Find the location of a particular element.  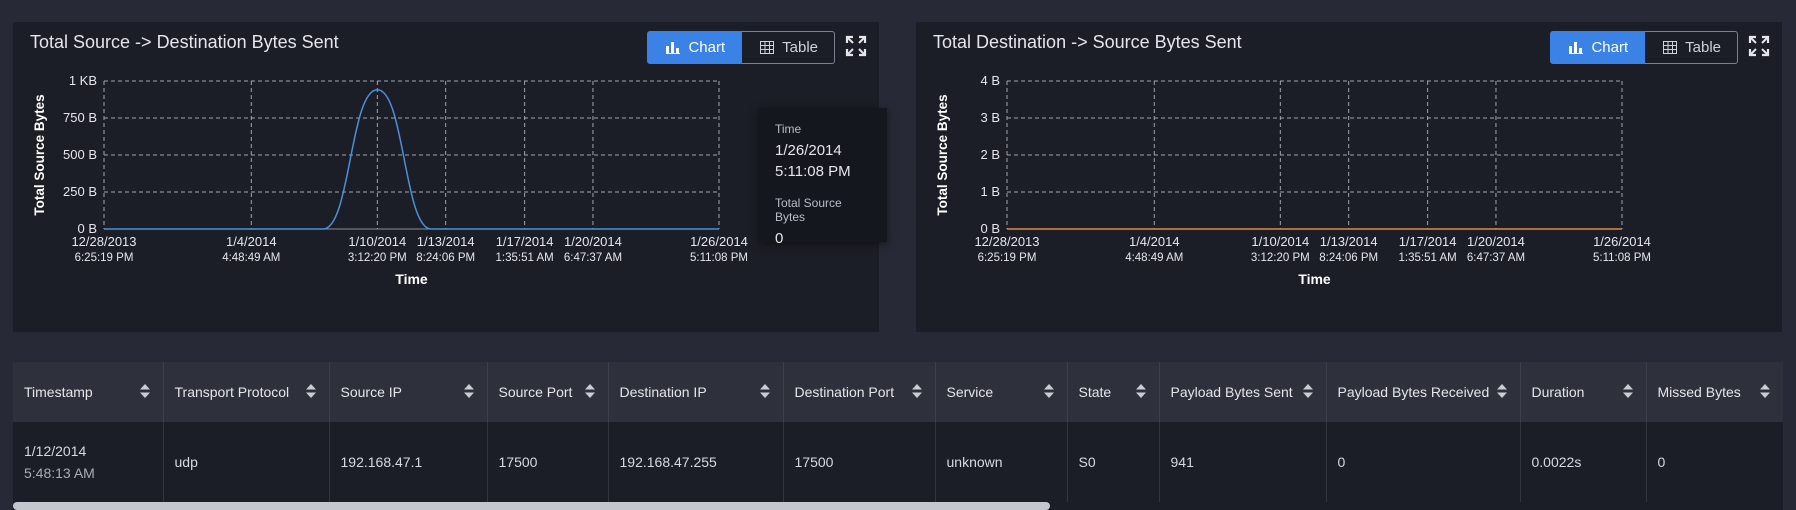

x-tick-time: 6:25:19 PM is located at coordinates (1007, 258).